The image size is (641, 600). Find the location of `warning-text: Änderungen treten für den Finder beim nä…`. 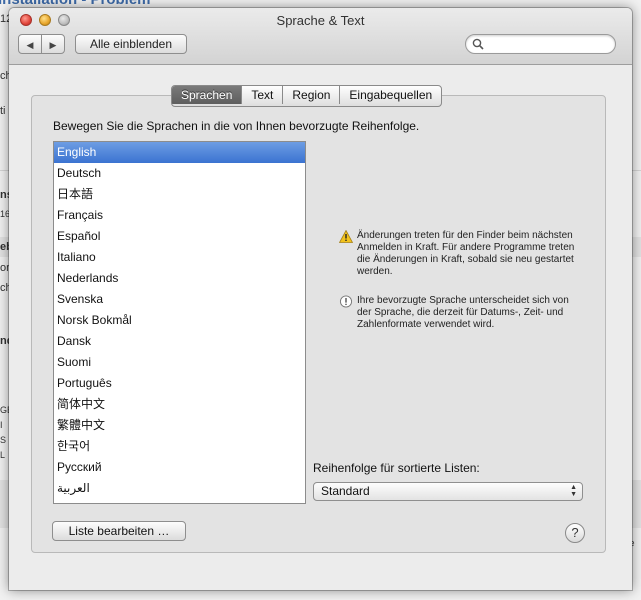

warning-text: Änderungen treten für den Finder beim nä… is located at coordinates (466, 253).